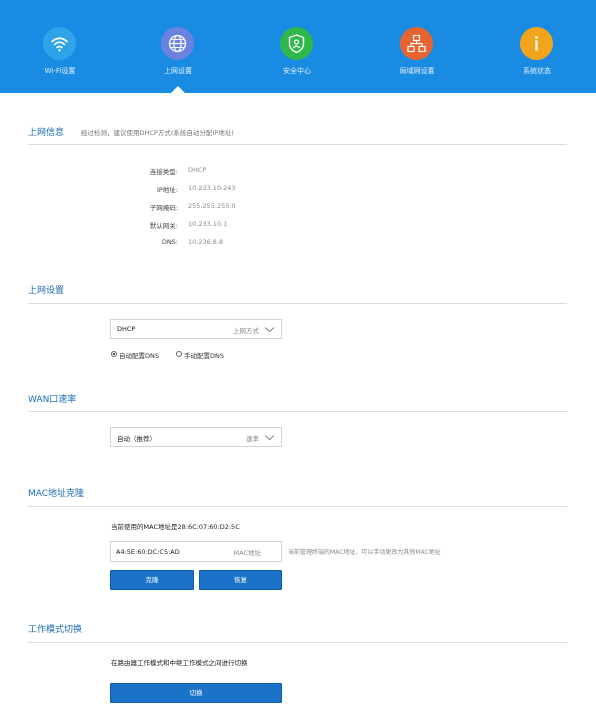 This screenshot has height=723, width=596. What do you see at coordinates (196, 437) in the screenshot?
I see `wan-speed-select: 自动（推荐） 速率` at bounding box center [196, 437].